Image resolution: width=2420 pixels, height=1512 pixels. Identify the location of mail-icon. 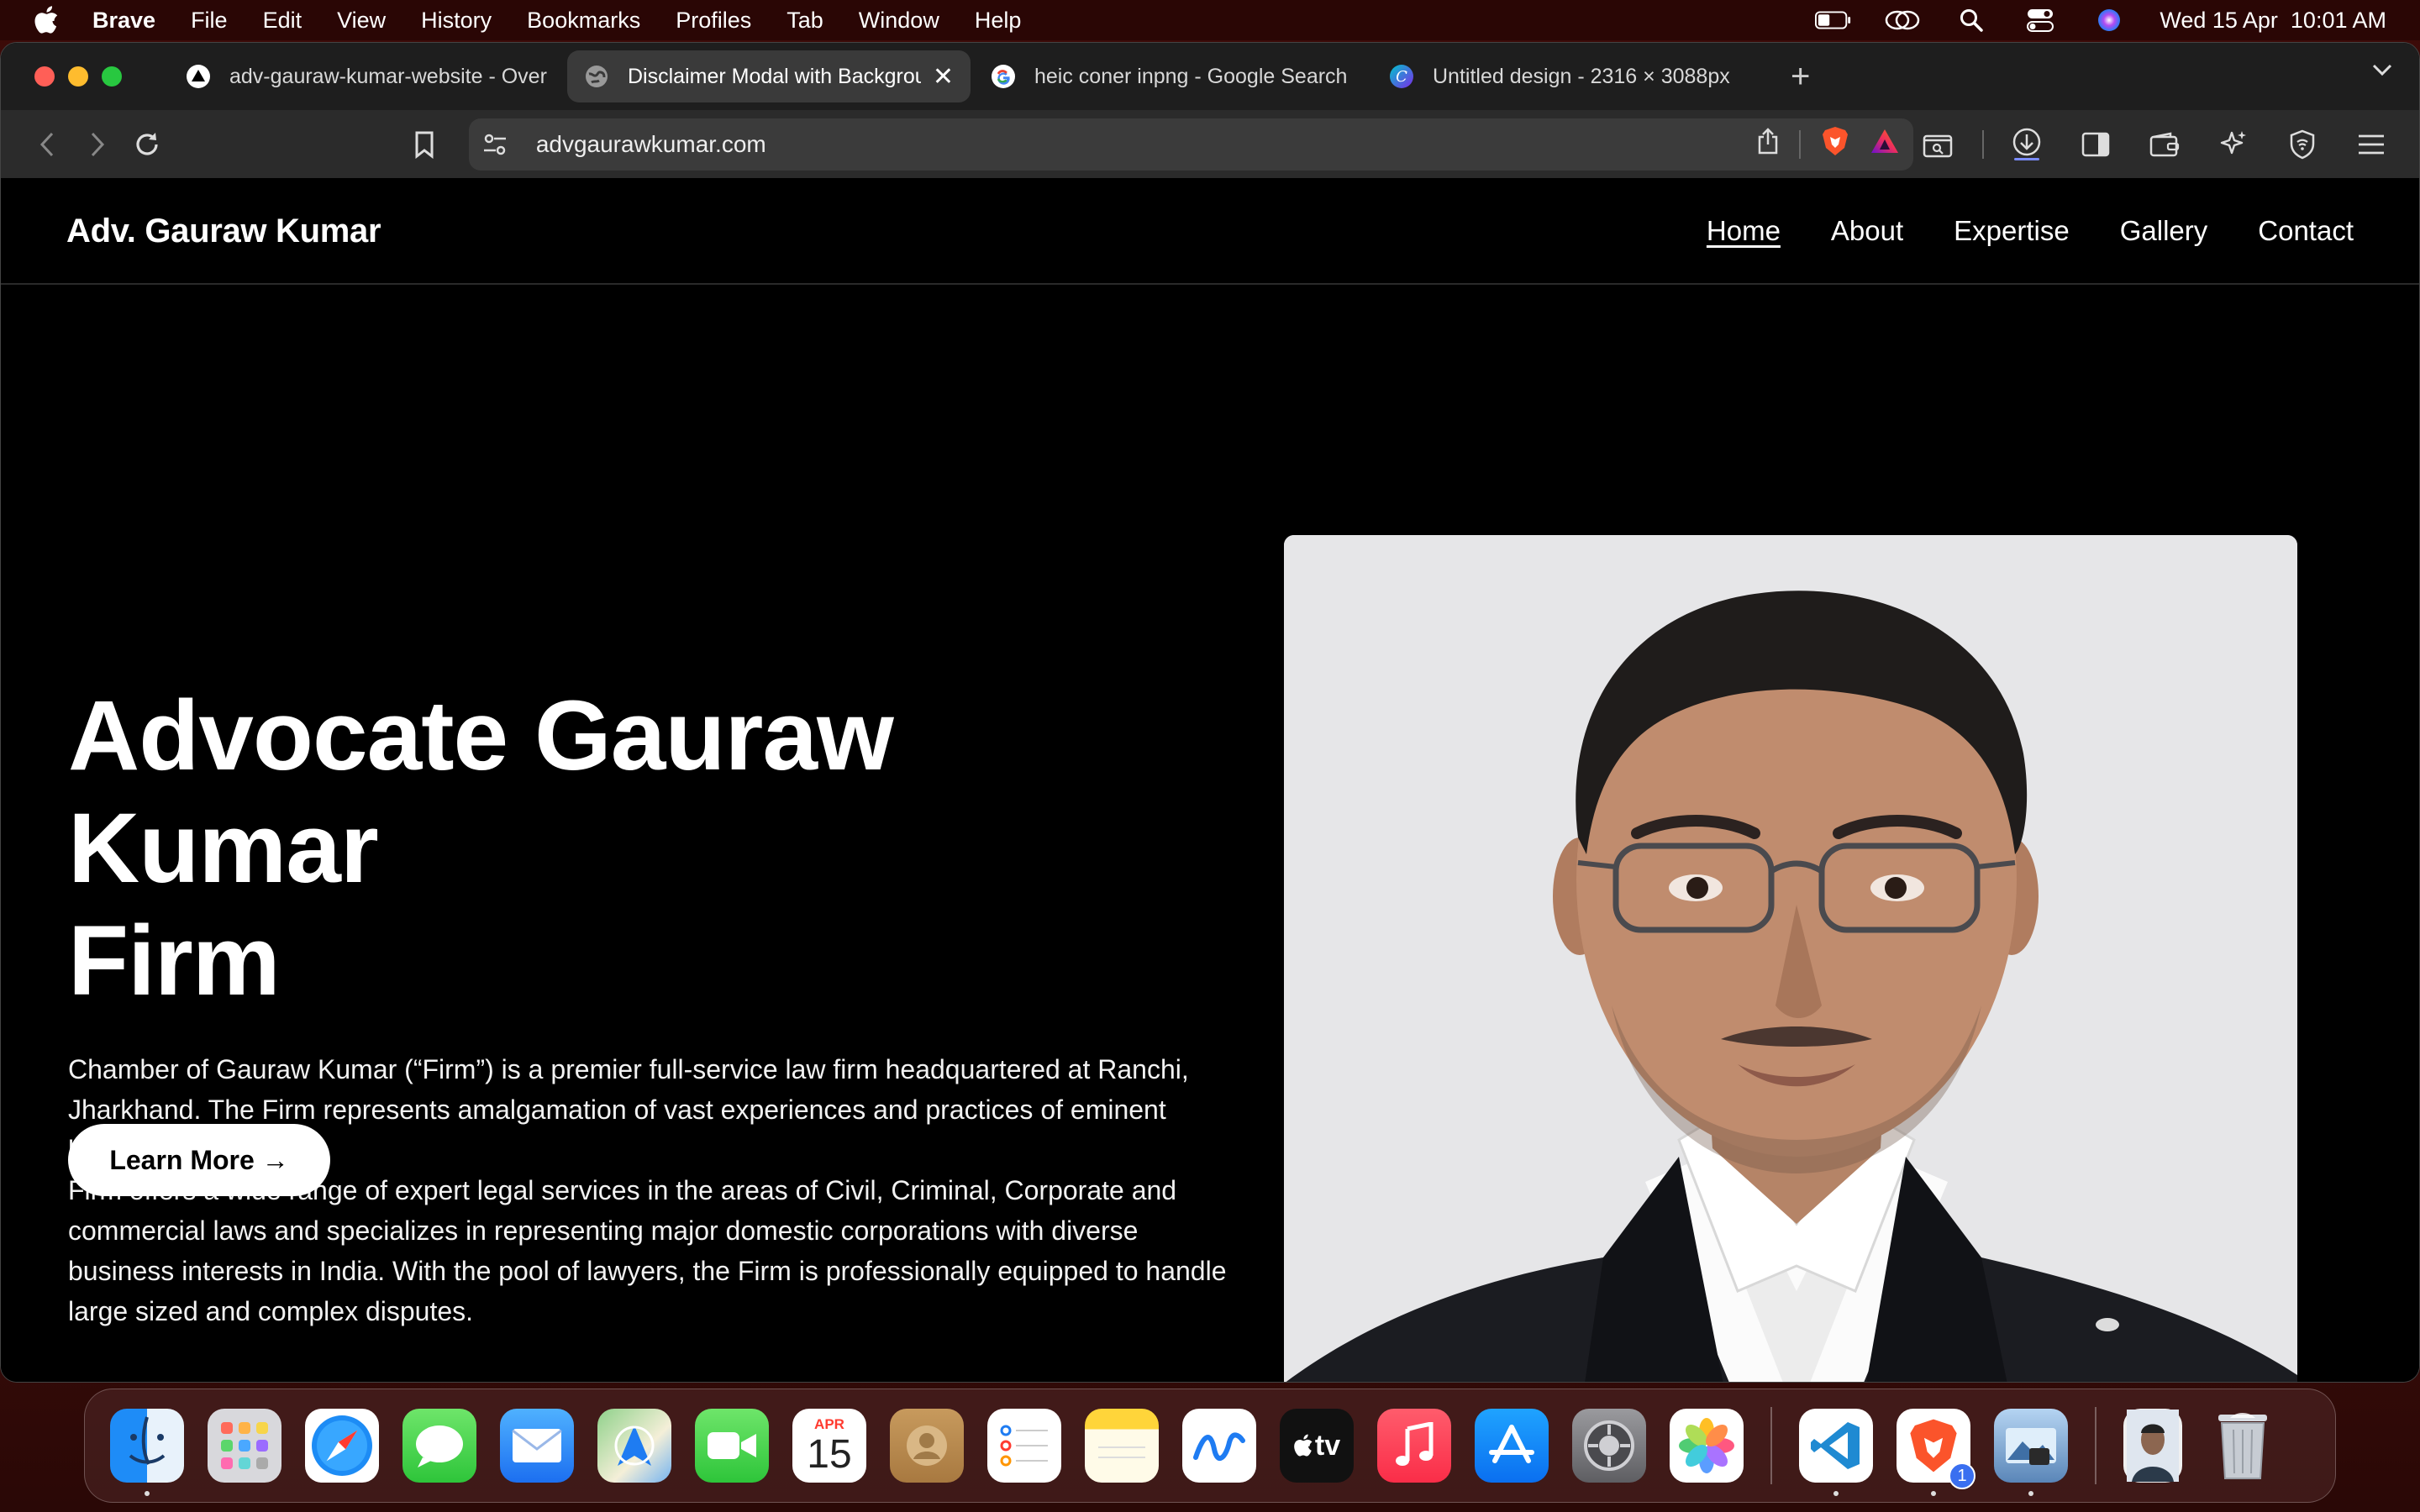
(537, 1446).